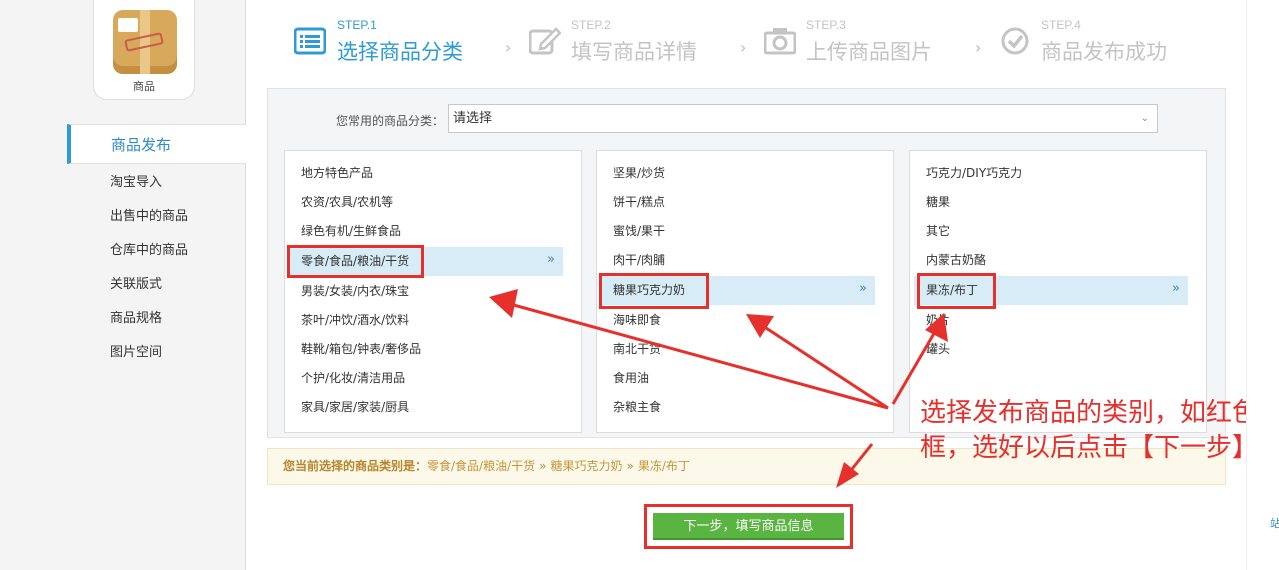  I want to click on app-icon-card: 商品, so click(144, 50).